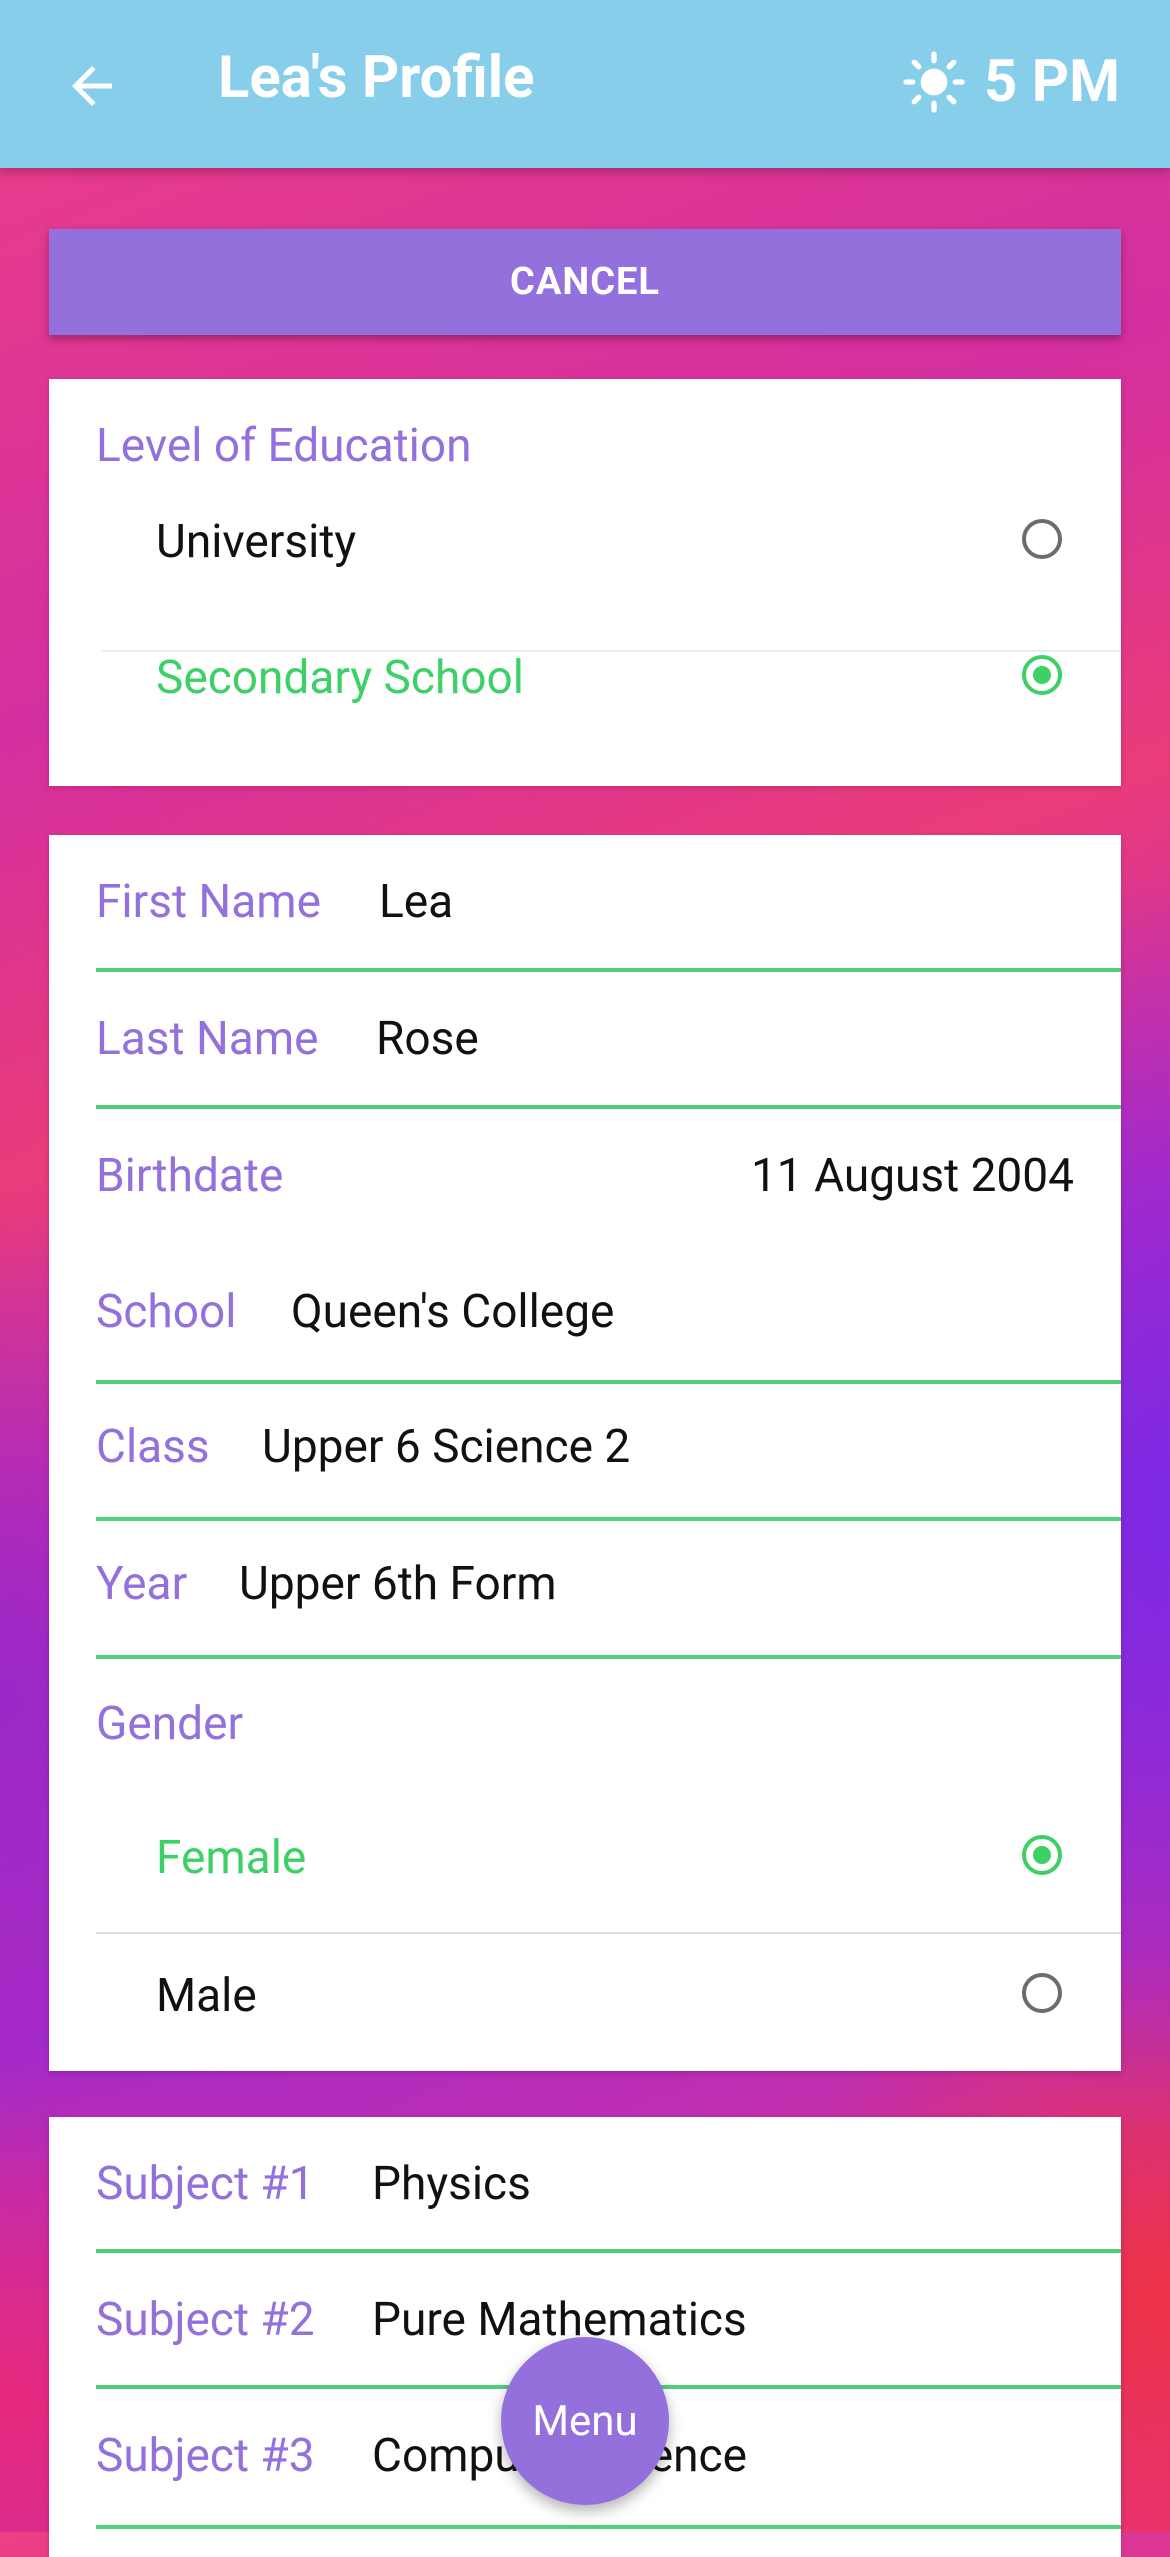  What do you see at coordinates (205, 2184) in the screenshot?
I see `subject-1-label: Subject #1` at bounding box center [205, 2184].